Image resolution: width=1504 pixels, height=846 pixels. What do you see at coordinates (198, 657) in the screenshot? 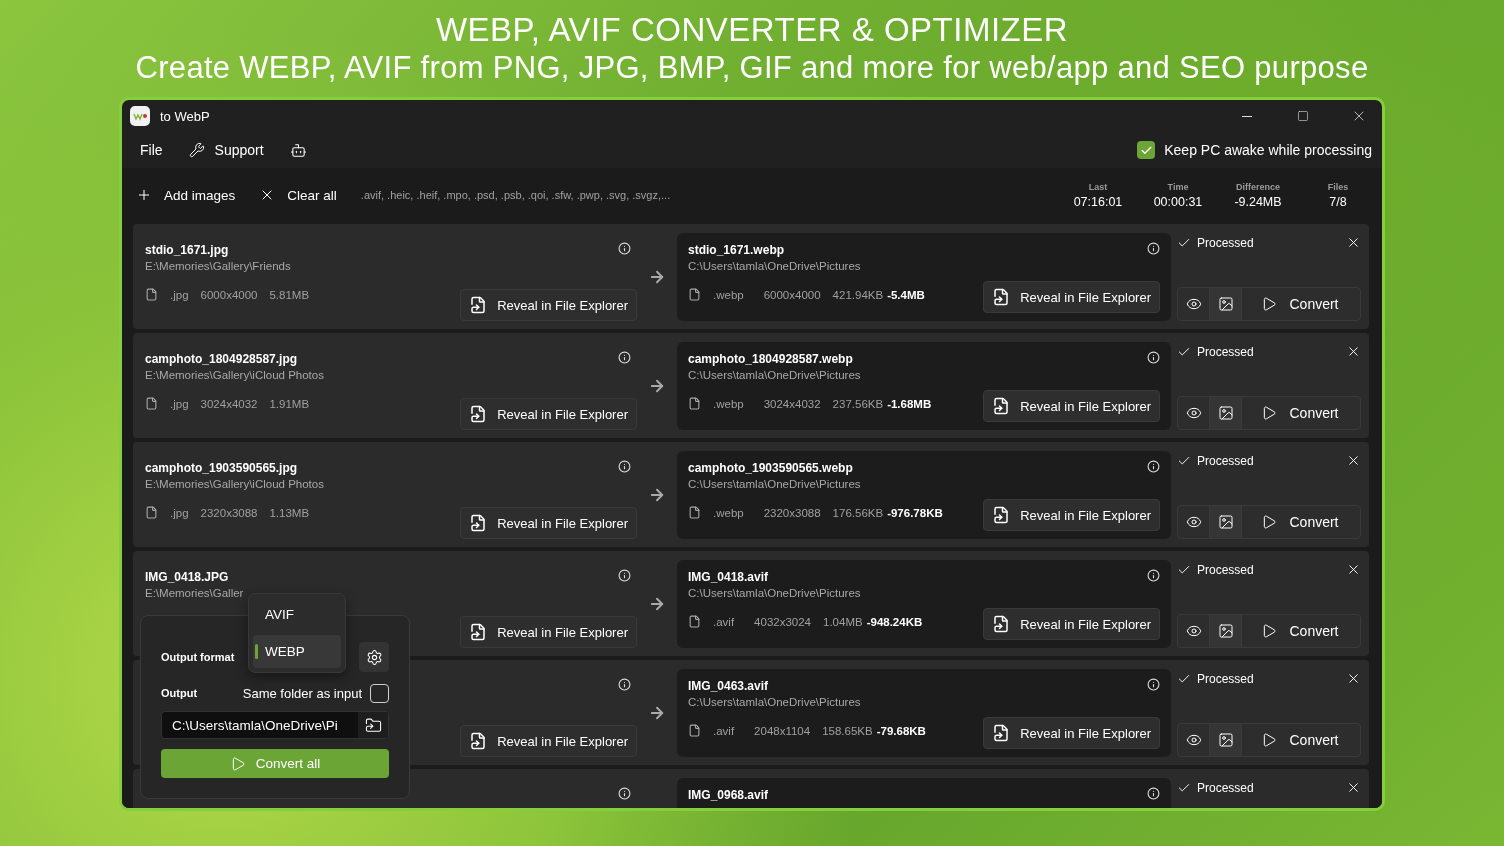
I see `output-format-label: Output format` at bounding box center [198, 657].